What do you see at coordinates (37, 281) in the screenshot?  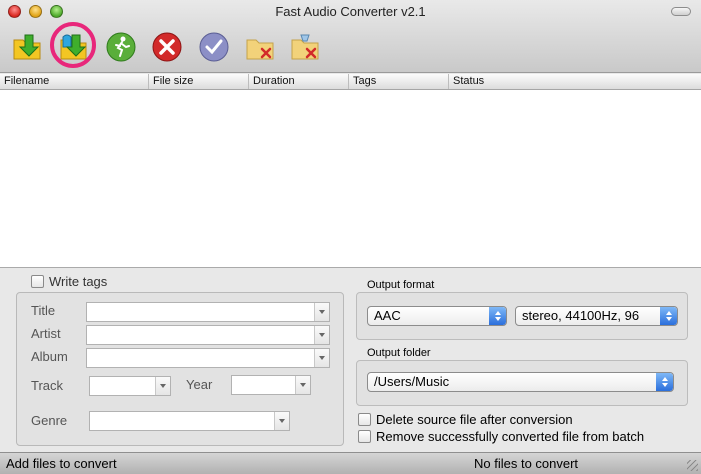 I see `write-tags-box` at bounding box center [37, 281].